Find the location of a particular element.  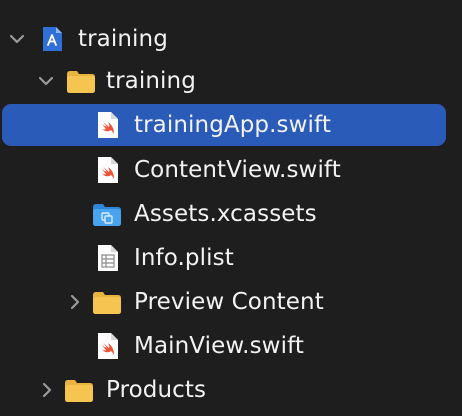

group-row-preview-content: Preview Content is located at coordinates (231, 302).